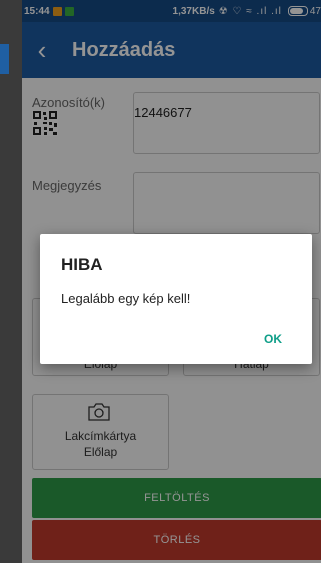 The height and width of the screenshot is (563, 321). Describe the element at coordinates (82, 264) in the screenshot. I see `dialog-title: HIBA` at that location.